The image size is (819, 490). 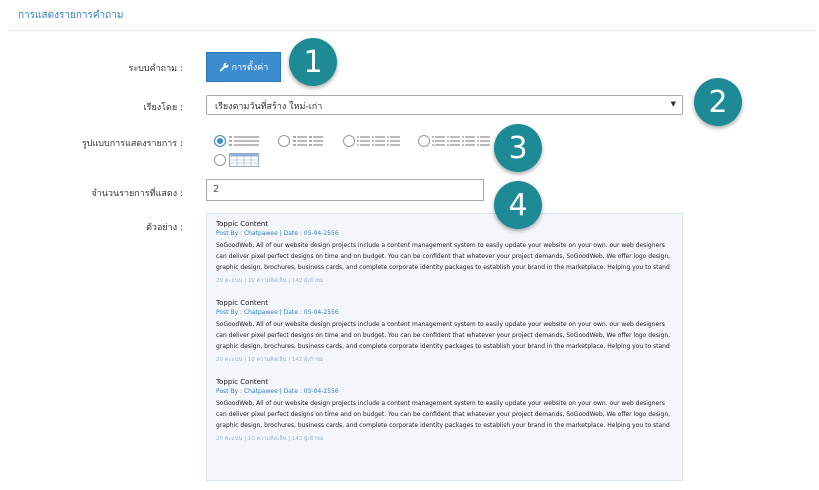 I want to click on callout-badge-2: 2, so click(x=718, y=102).